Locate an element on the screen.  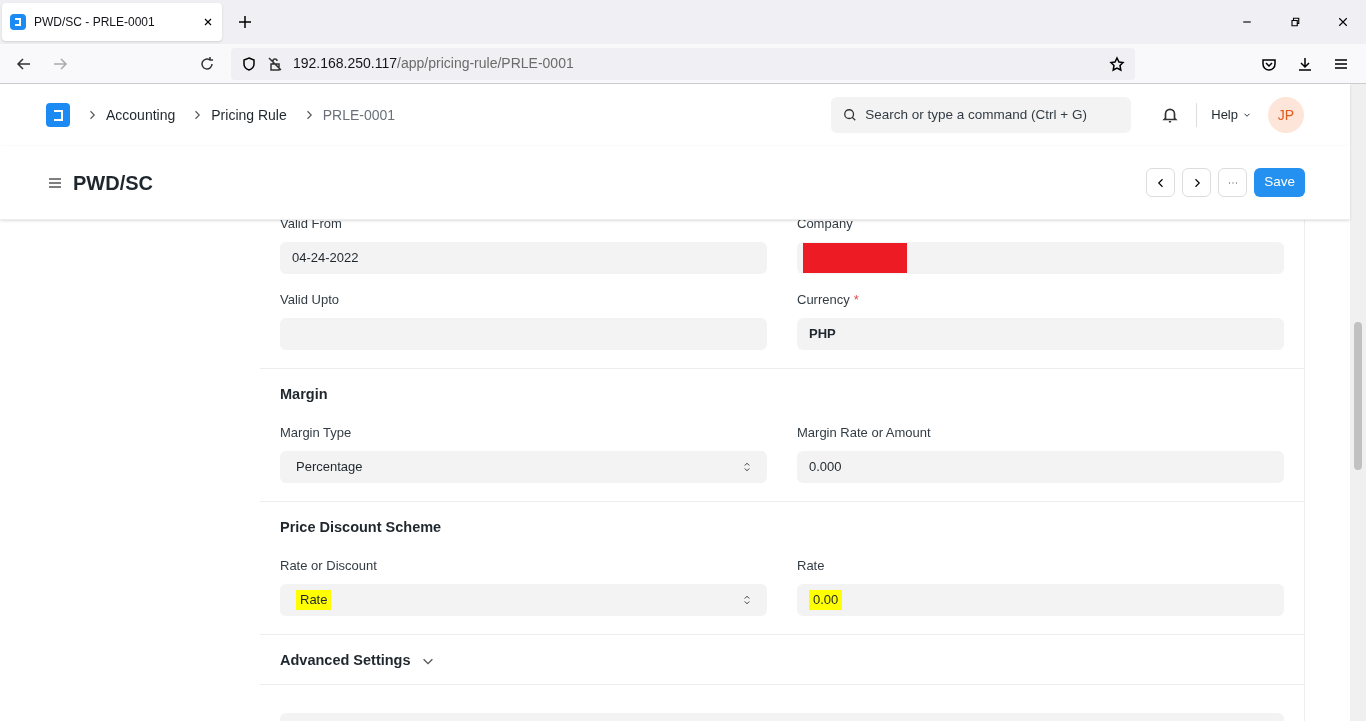
input-field is located at coordinates (1040, 258).